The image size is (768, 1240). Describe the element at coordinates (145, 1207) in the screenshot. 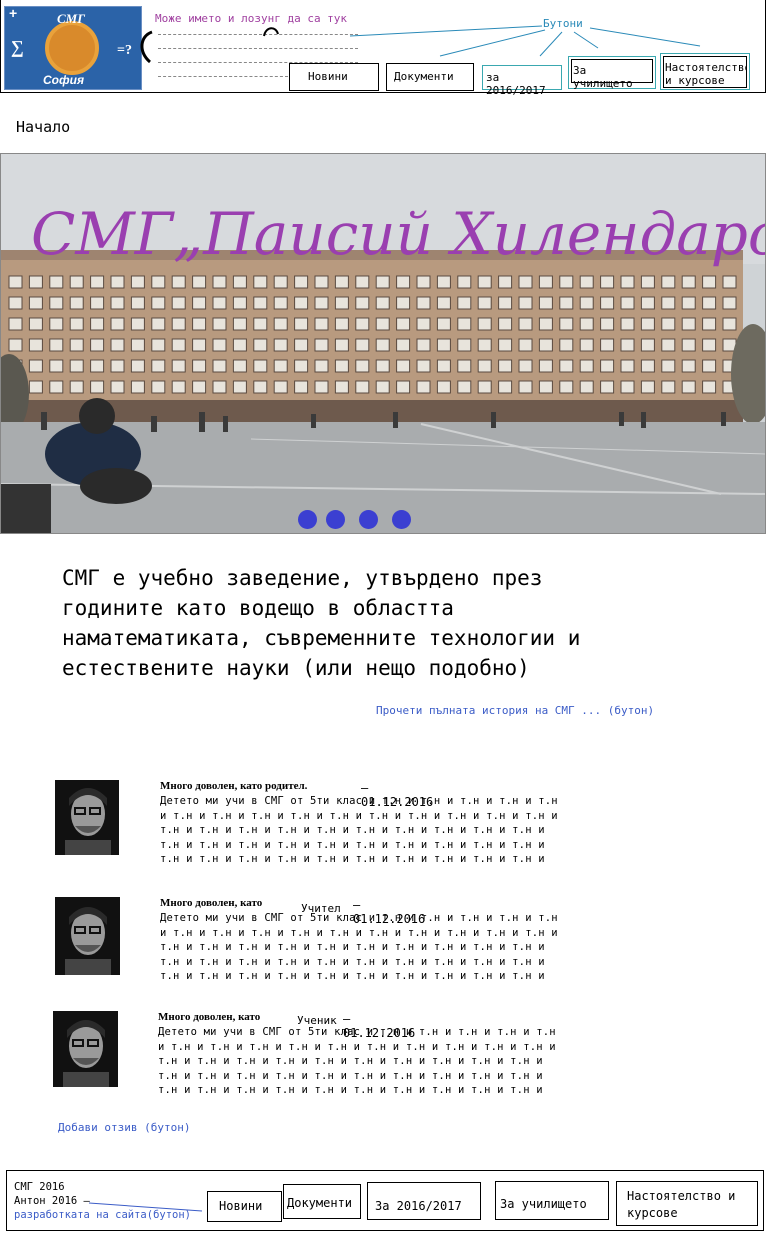

I see `annotation-pointer-line` at that location.